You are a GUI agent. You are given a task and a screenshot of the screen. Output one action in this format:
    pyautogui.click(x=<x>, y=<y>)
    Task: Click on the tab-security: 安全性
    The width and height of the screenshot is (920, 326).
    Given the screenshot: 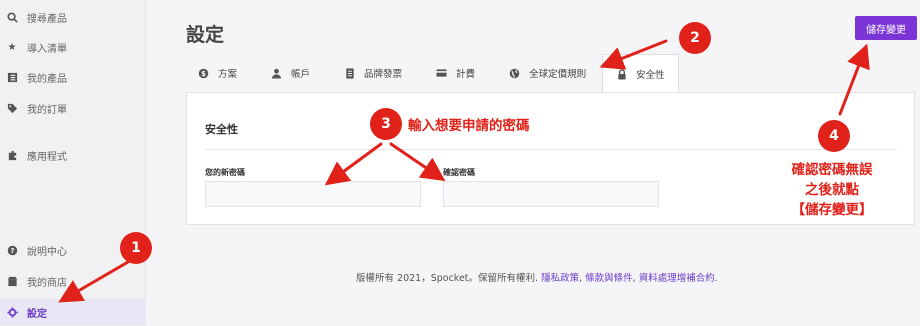 What is the action you would take?
    pyautogui.click(x=640, y=73)
    